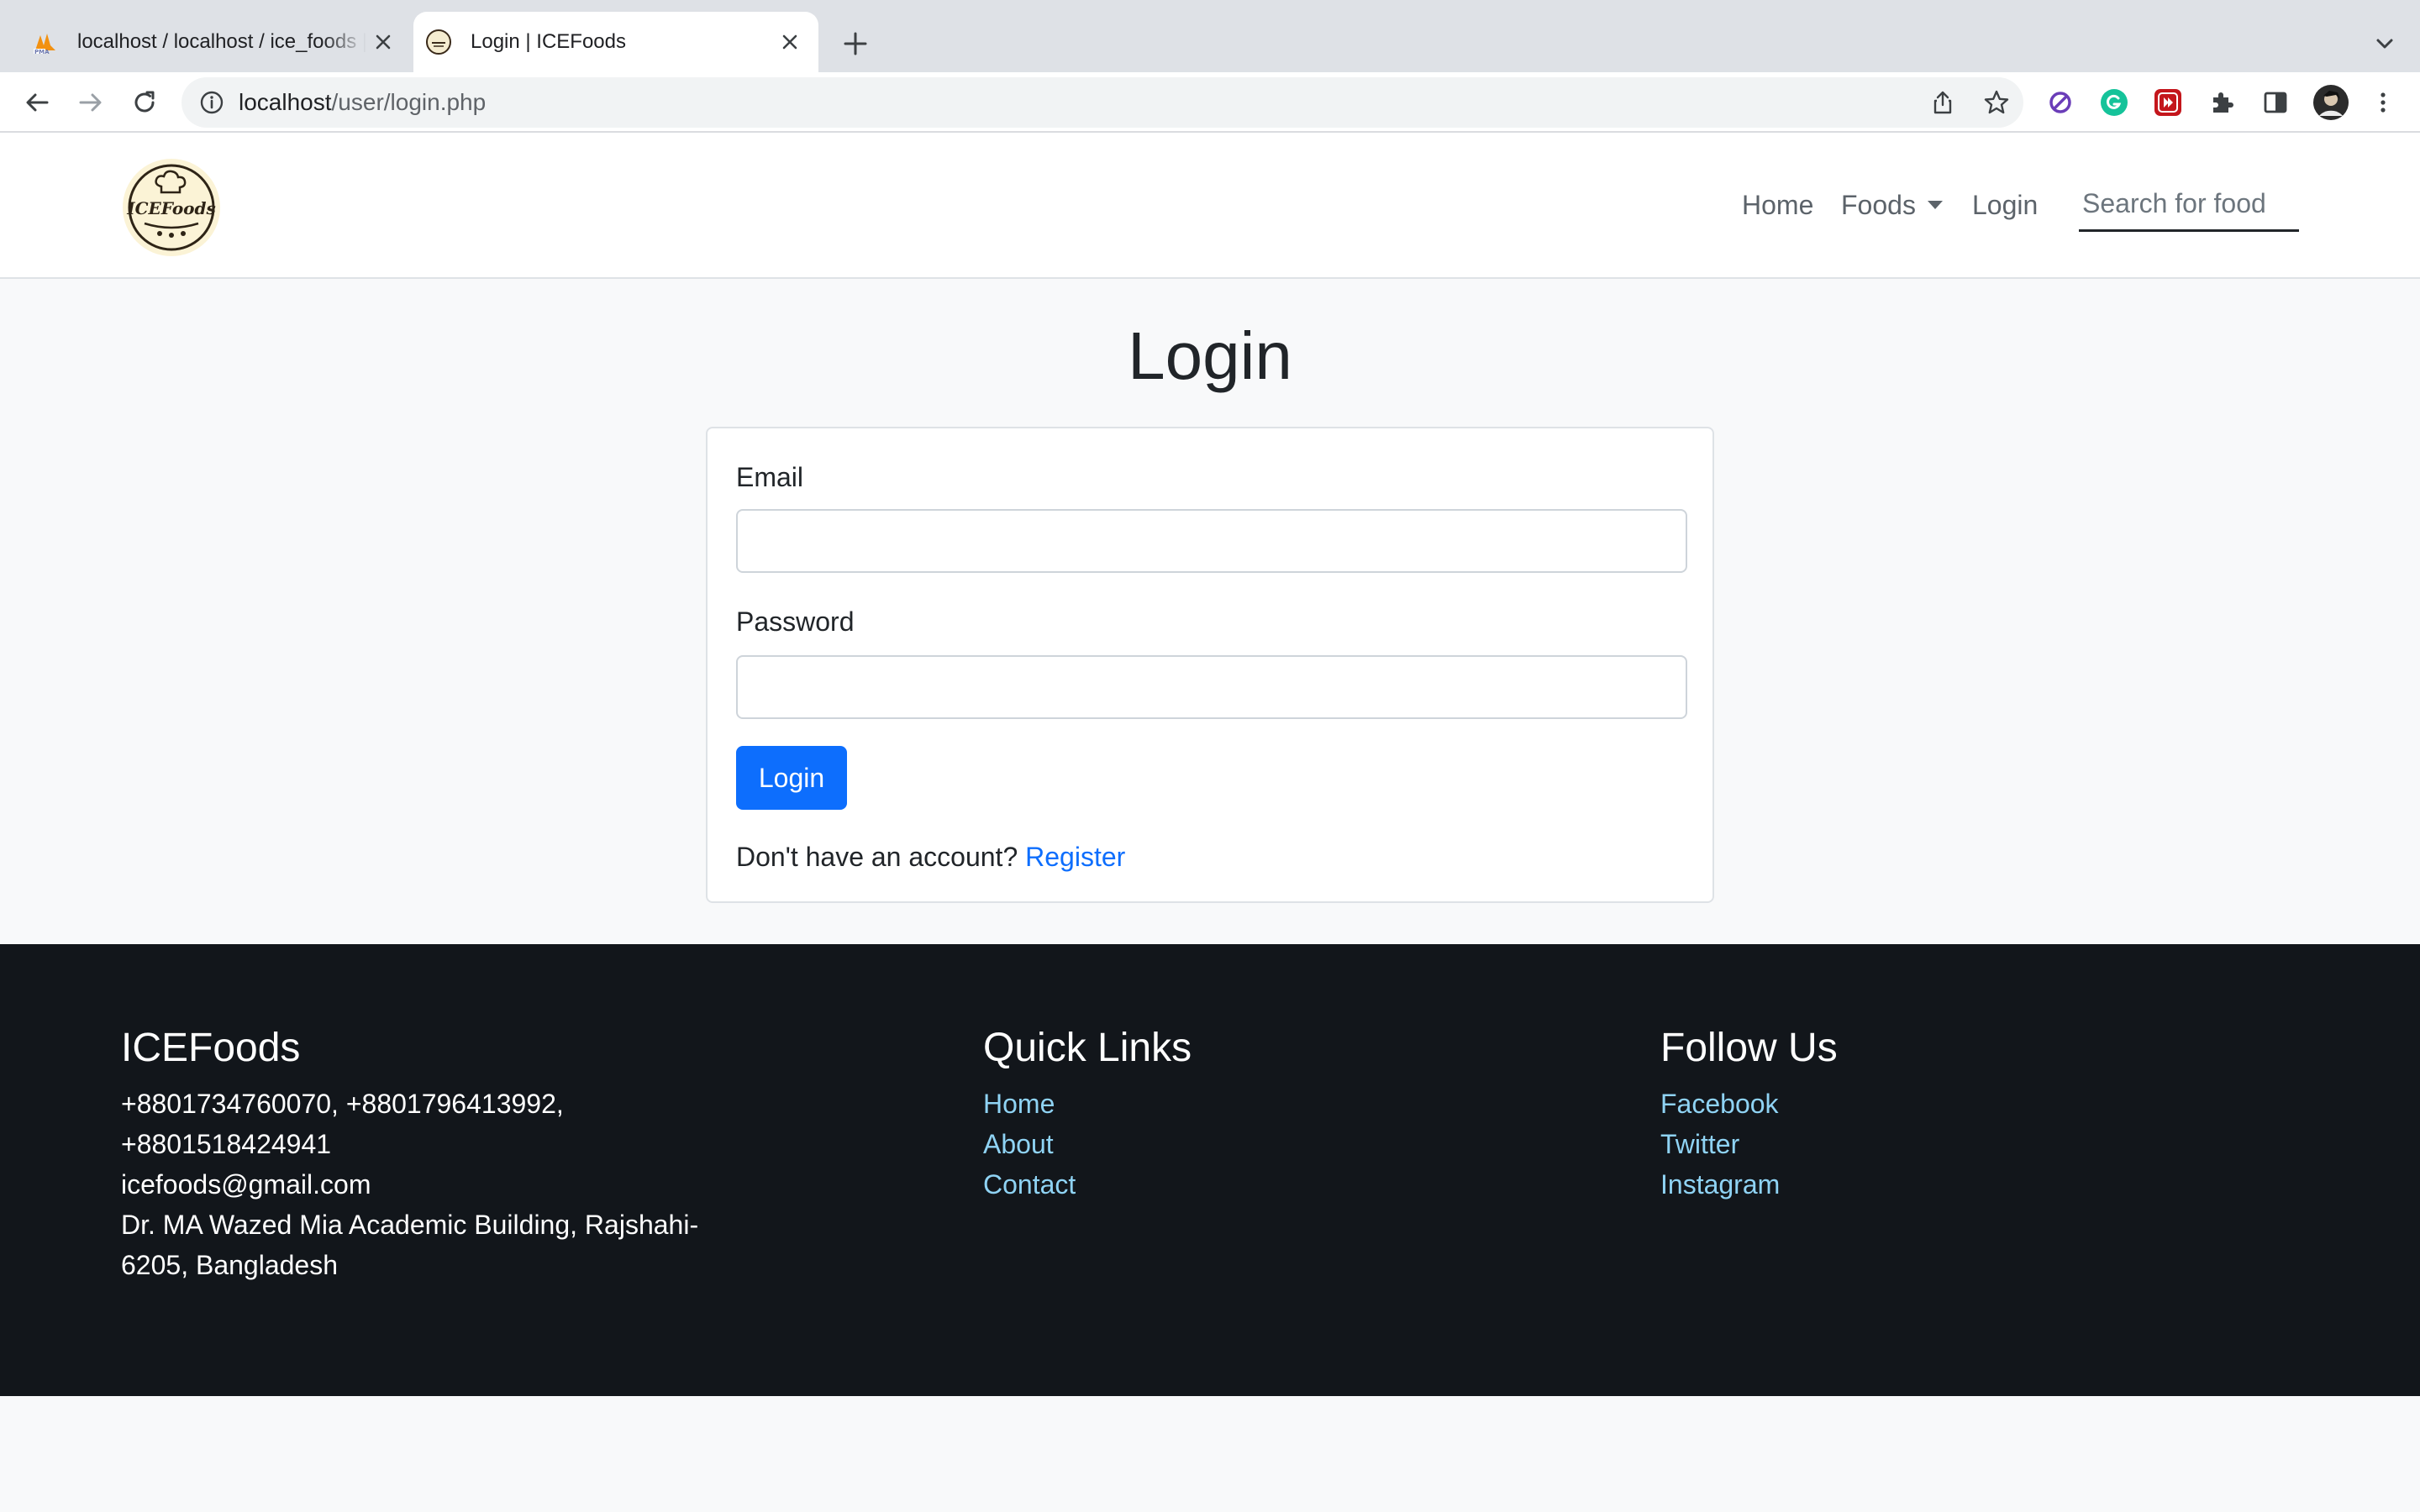 This screenshot has width=2420, height=1512. Describe the element at coordinates (42, 52) in the screenshot. I see `svg-text: PMA` at that location.